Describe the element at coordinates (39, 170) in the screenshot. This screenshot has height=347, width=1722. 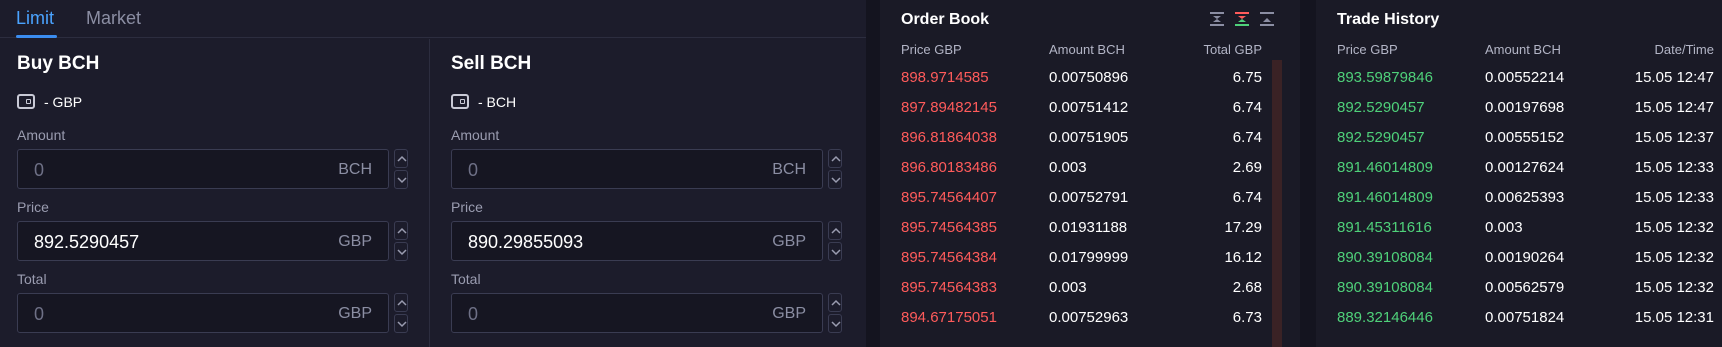
I see `buy-amount-placeholder: 0` at that location.